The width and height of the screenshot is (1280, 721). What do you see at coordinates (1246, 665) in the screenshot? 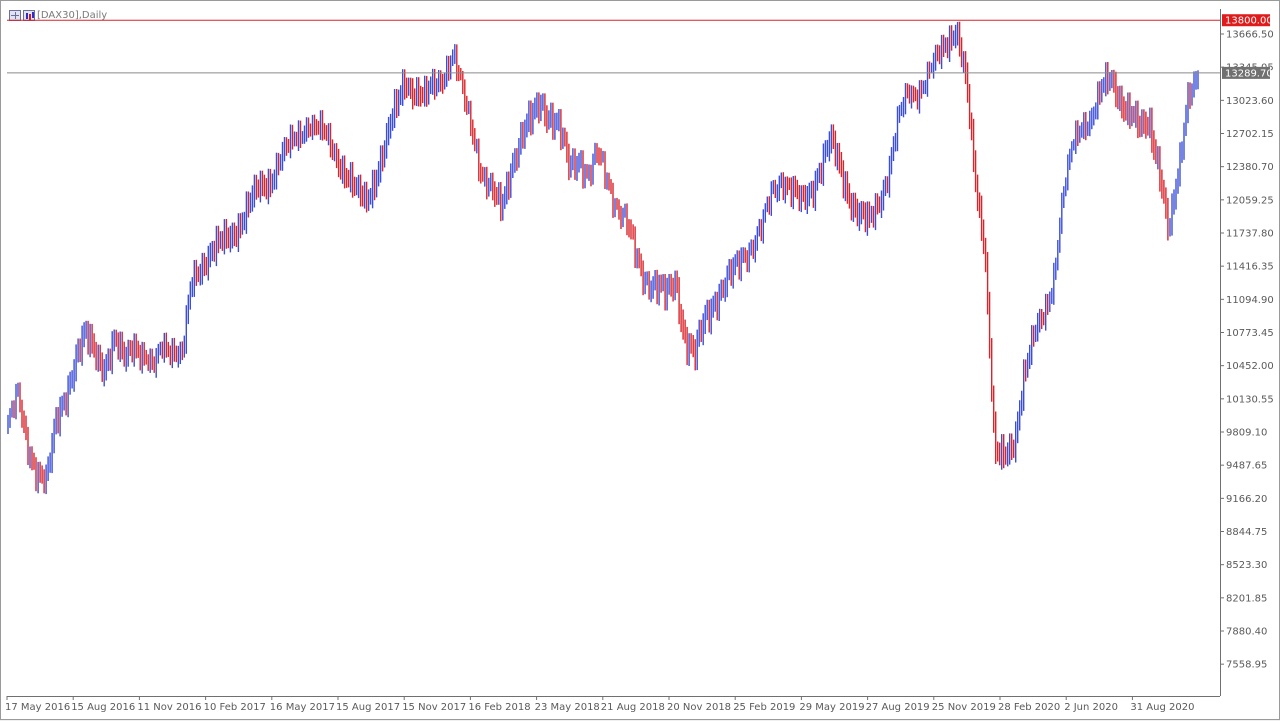
I see `y-tick-label: 7558.95` at bounding box center [1246, 665].